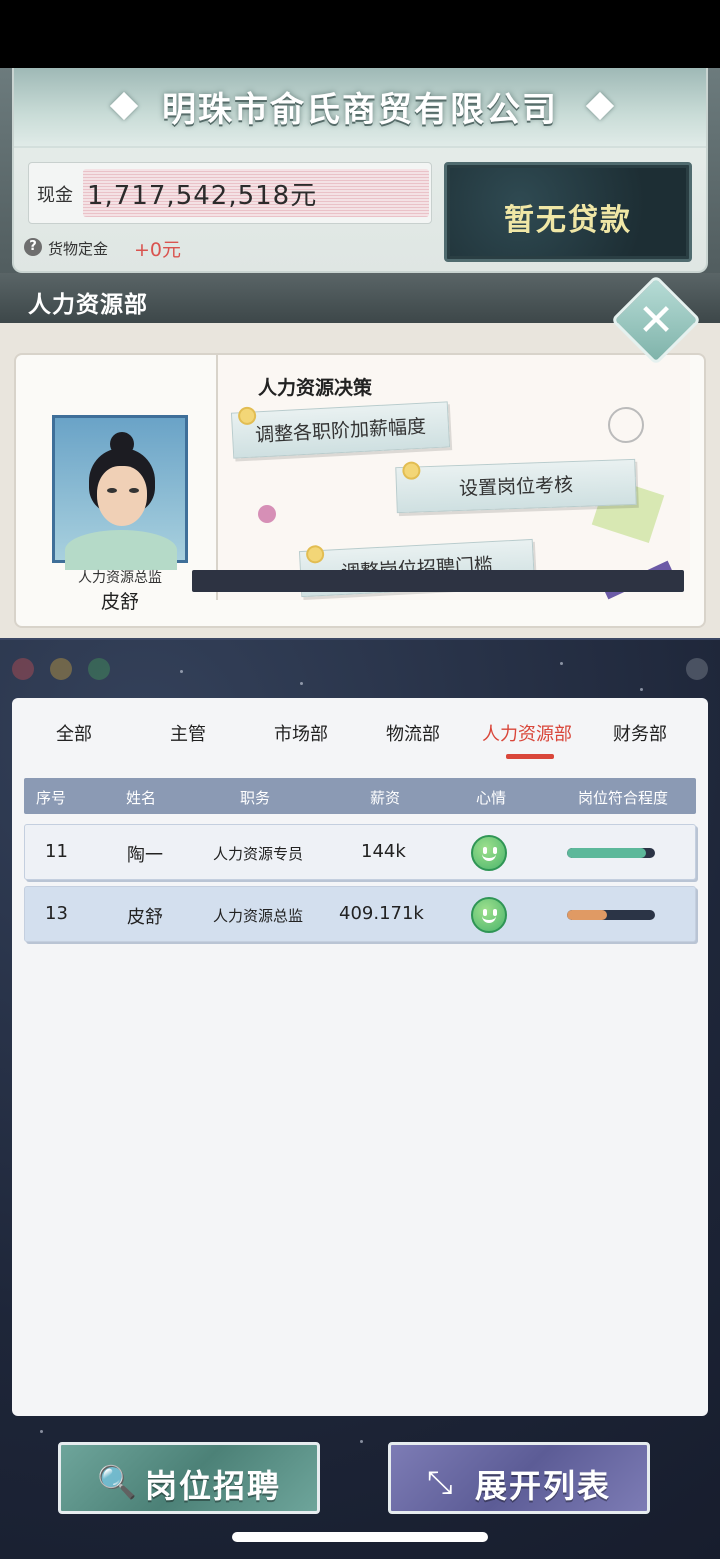 This screenshot has height=1559, width=720. Describe the element at coordinates (640, 733) in the screenshot. I see `tab-finance: 财务部` at that location.